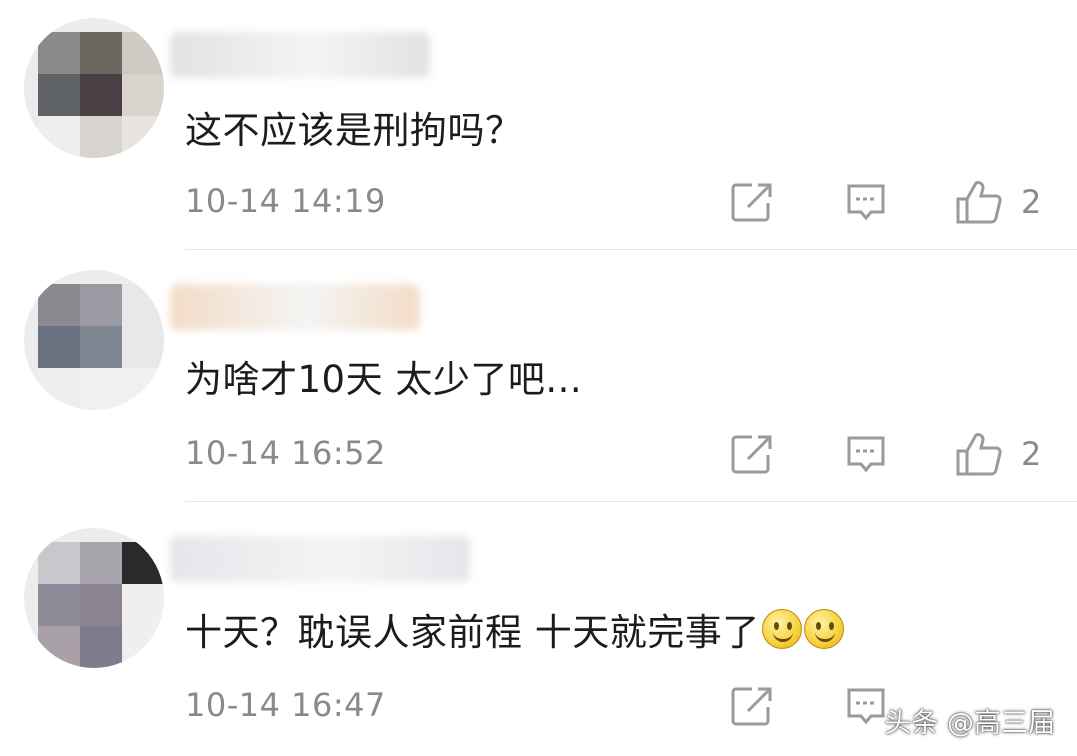  I want to click on watermark: 头条 @高三届, so click(969, 723).